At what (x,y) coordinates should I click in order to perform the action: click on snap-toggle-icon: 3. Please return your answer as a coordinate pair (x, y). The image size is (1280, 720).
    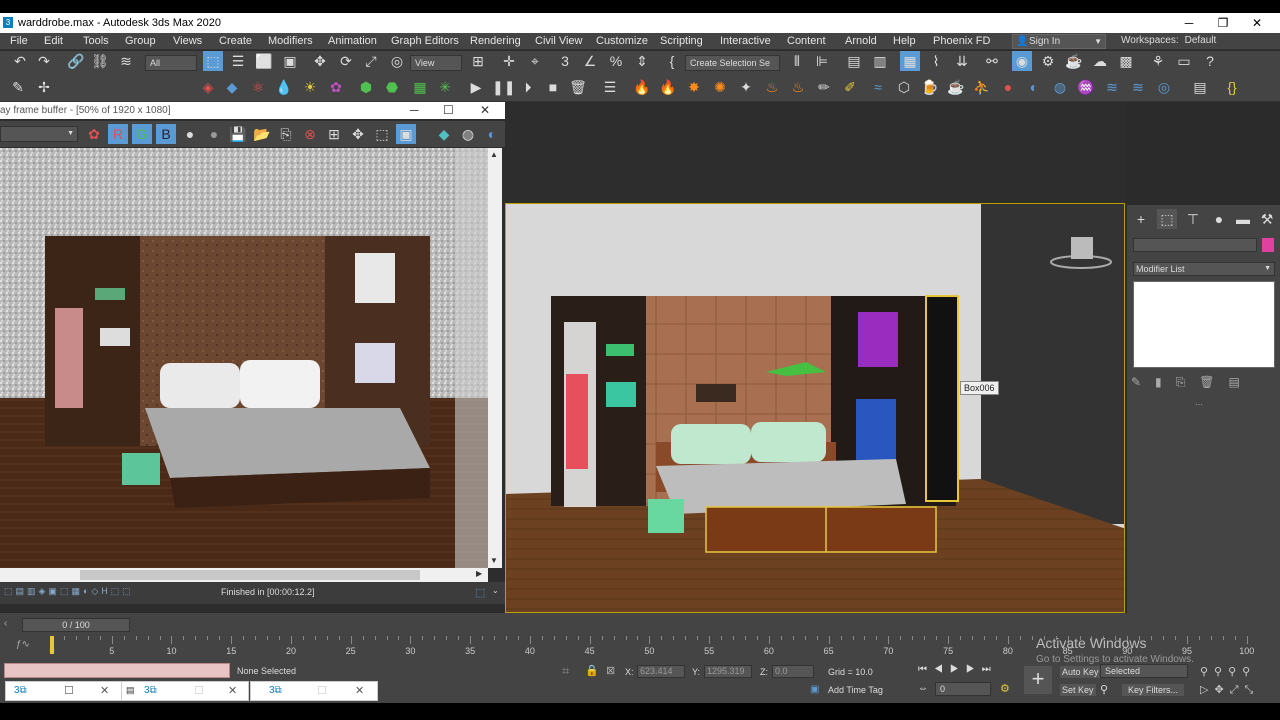
    Looking at the image, I should click on (565, 61).